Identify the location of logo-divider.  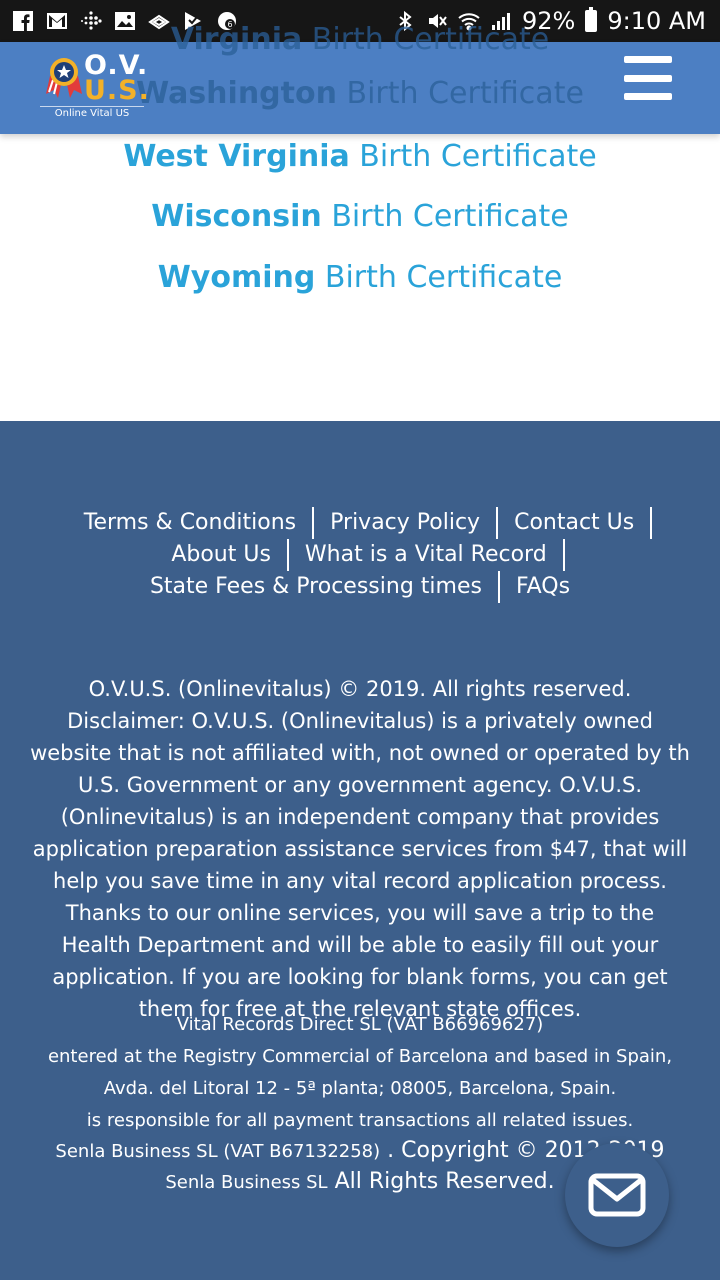
(92, 106).